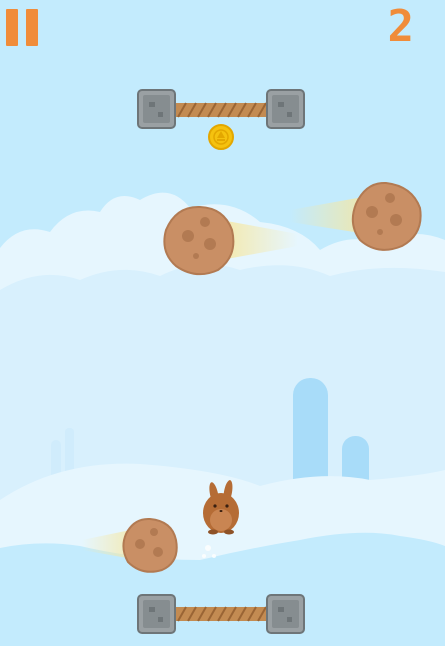 The width and height of the screenshot is (445, 646). Describe the element at coordinates (401, 26) in the screenshot. I see `score-counter: 2` at that location.